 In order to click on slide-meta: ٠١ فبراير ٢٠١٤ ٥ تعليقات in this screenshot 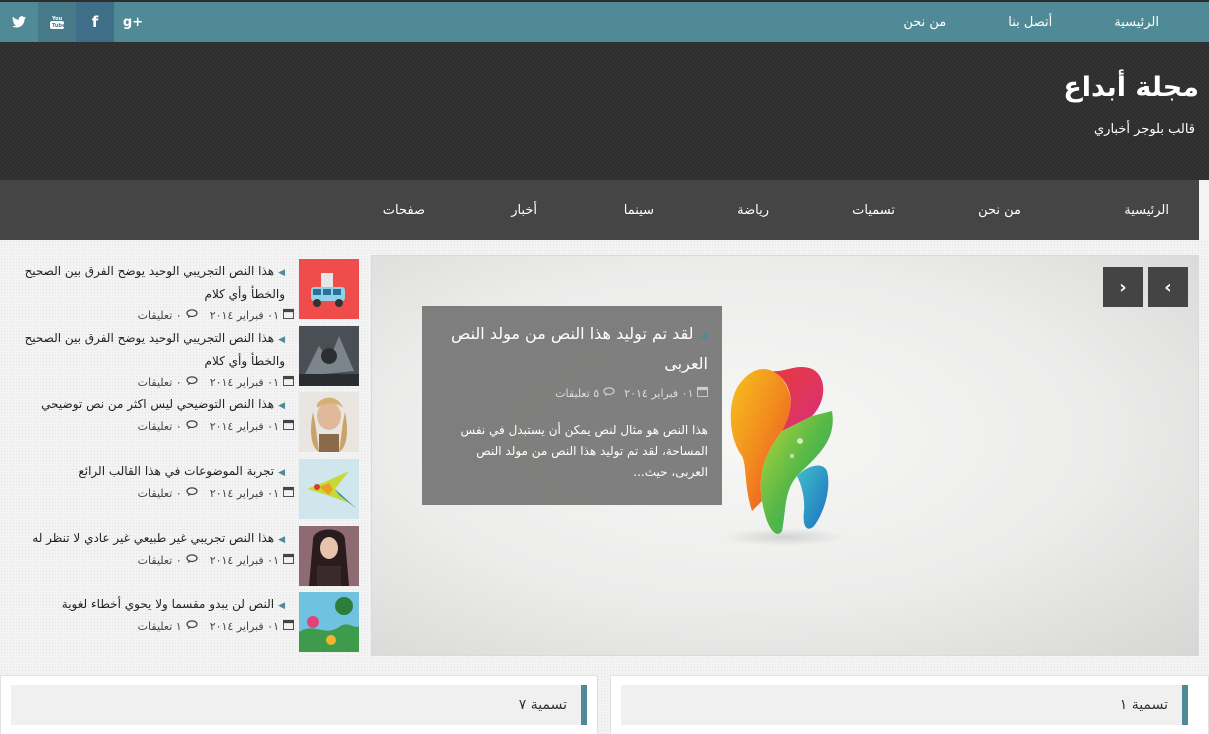, I will do `click(572, 393)`.